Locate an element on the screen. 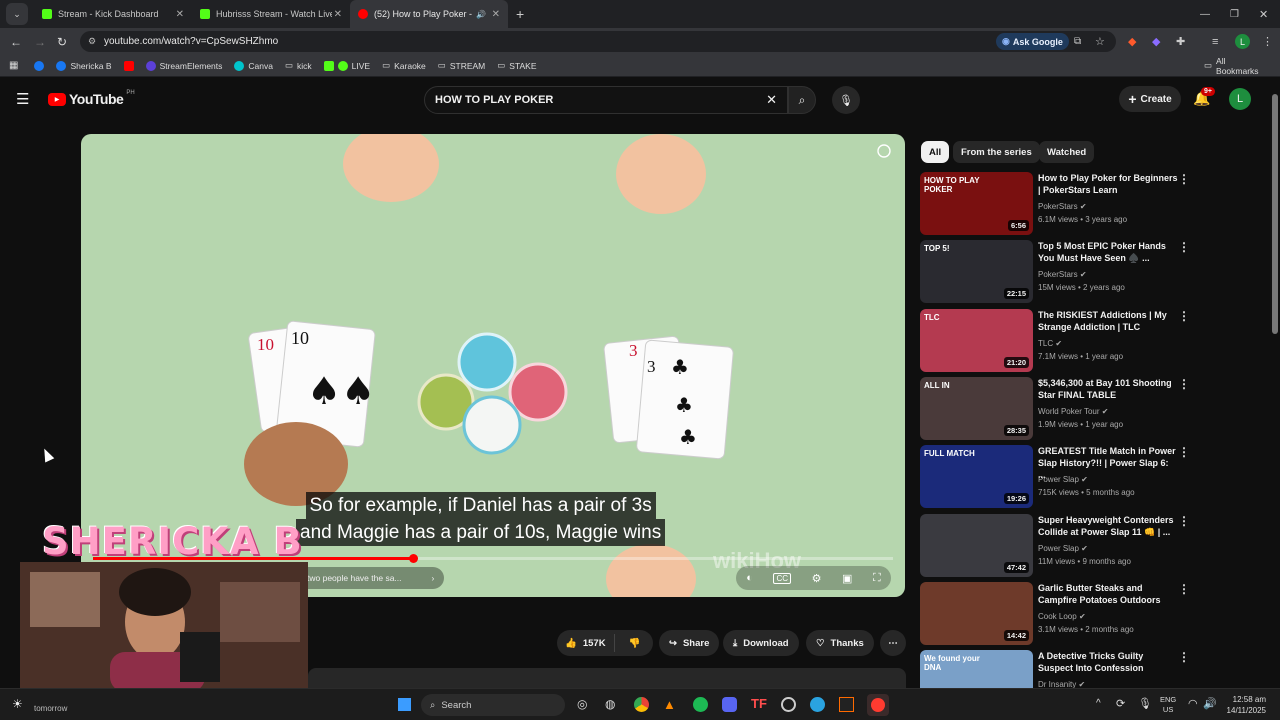  share-button: ↪ Share is located at coordinates (689, 643).